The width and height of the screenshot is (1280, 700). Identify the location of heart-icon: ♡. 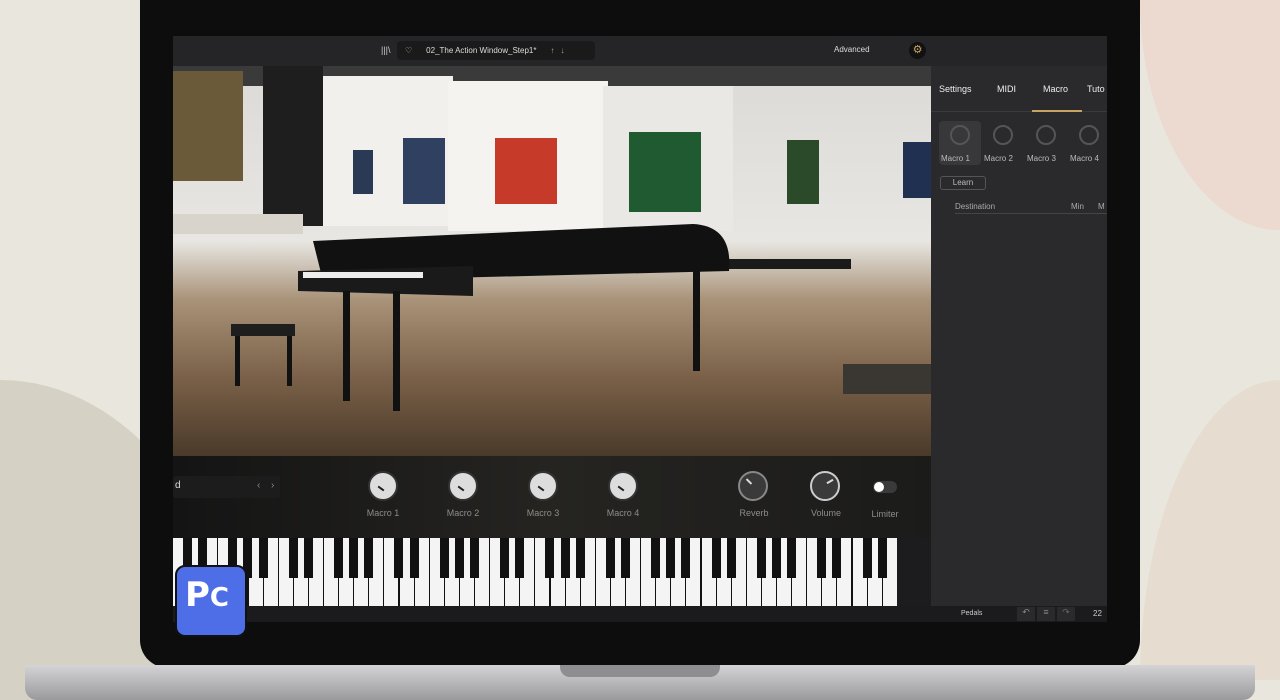
(408, 50).